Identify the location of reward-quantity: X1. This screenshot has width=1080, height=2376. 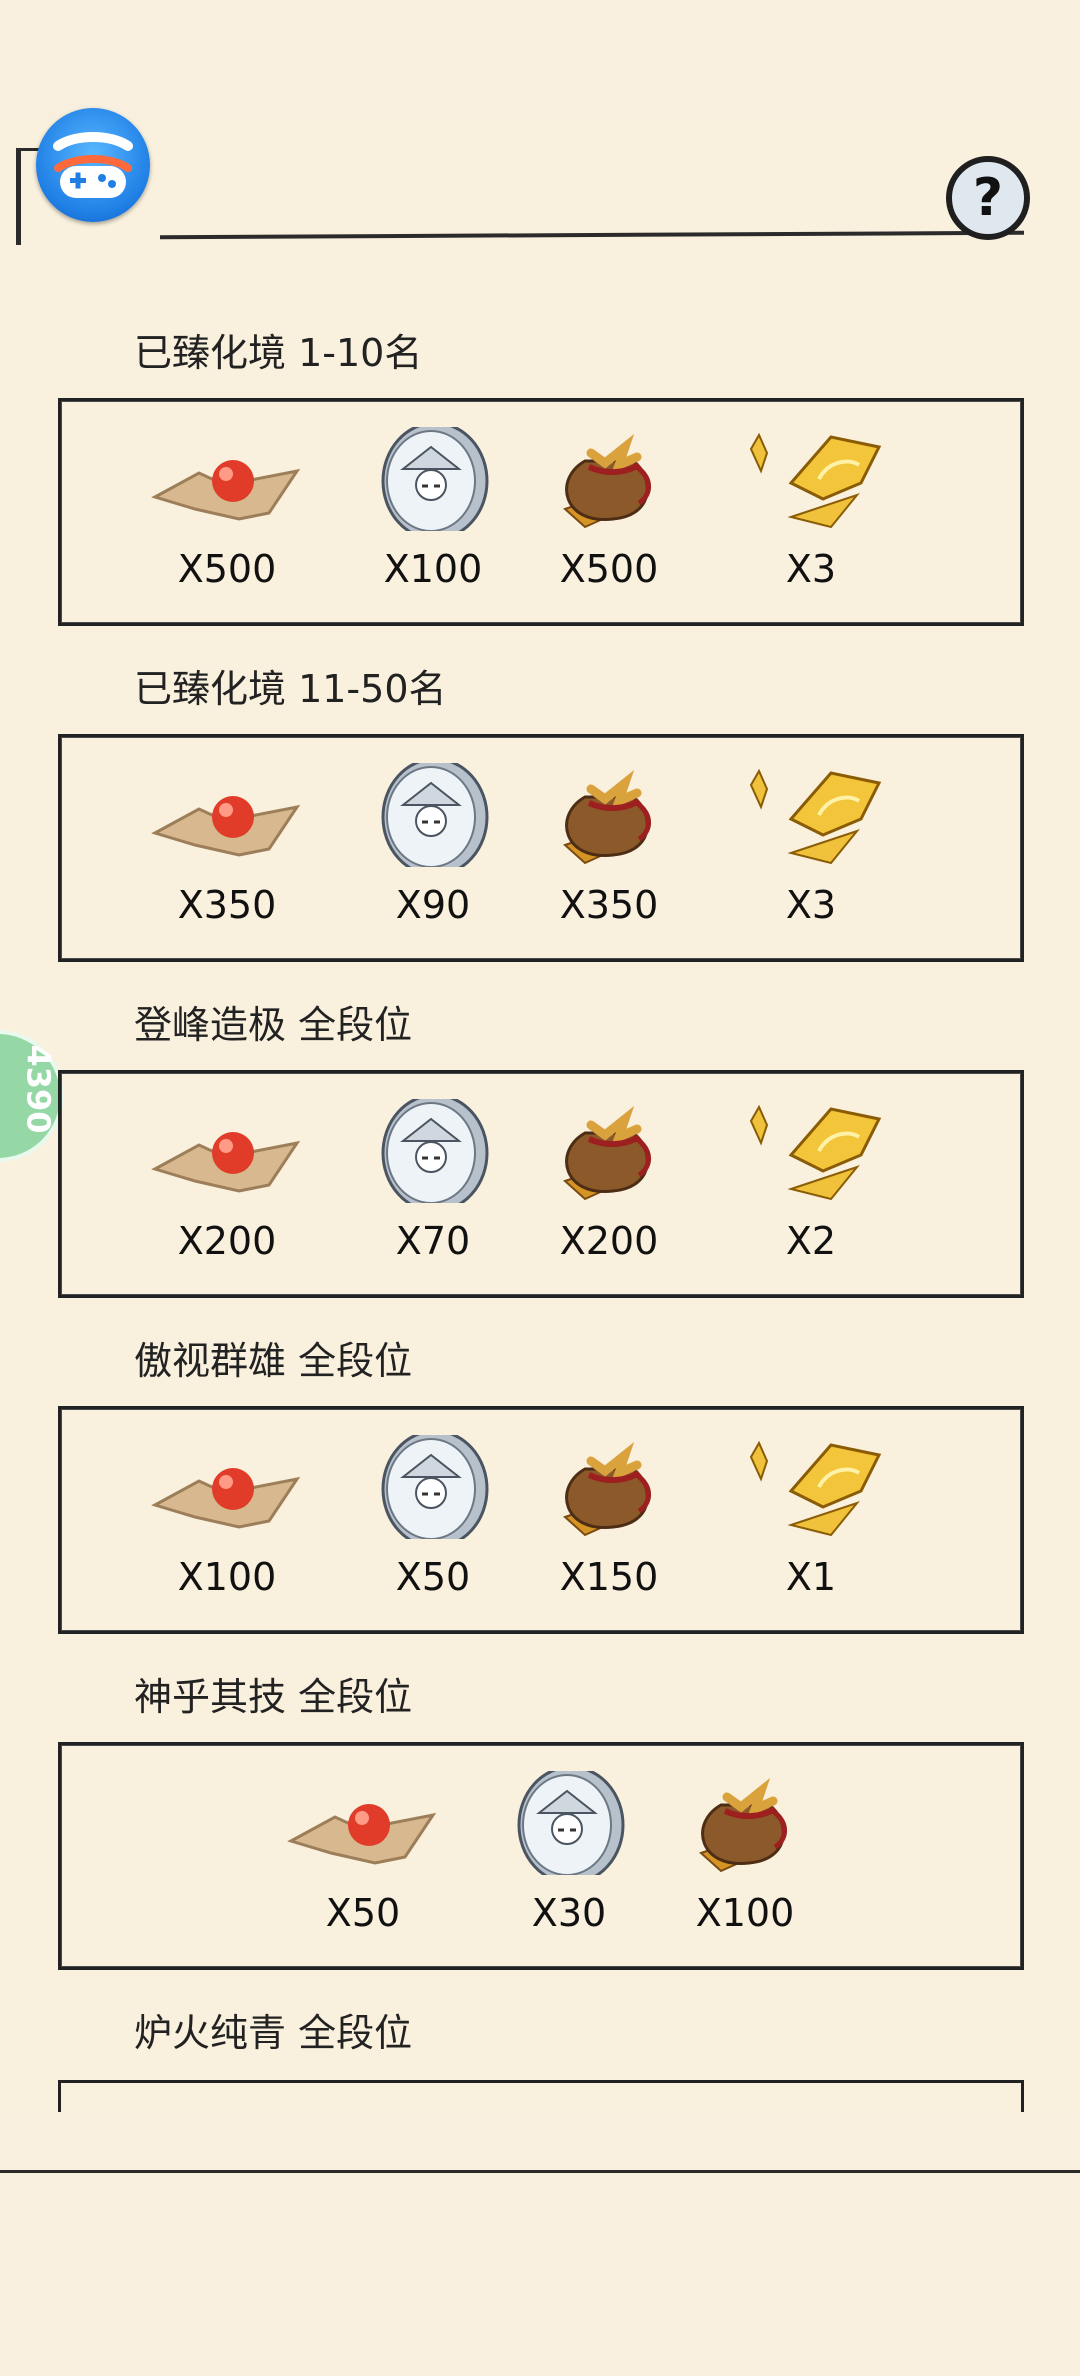
(811, 1577).